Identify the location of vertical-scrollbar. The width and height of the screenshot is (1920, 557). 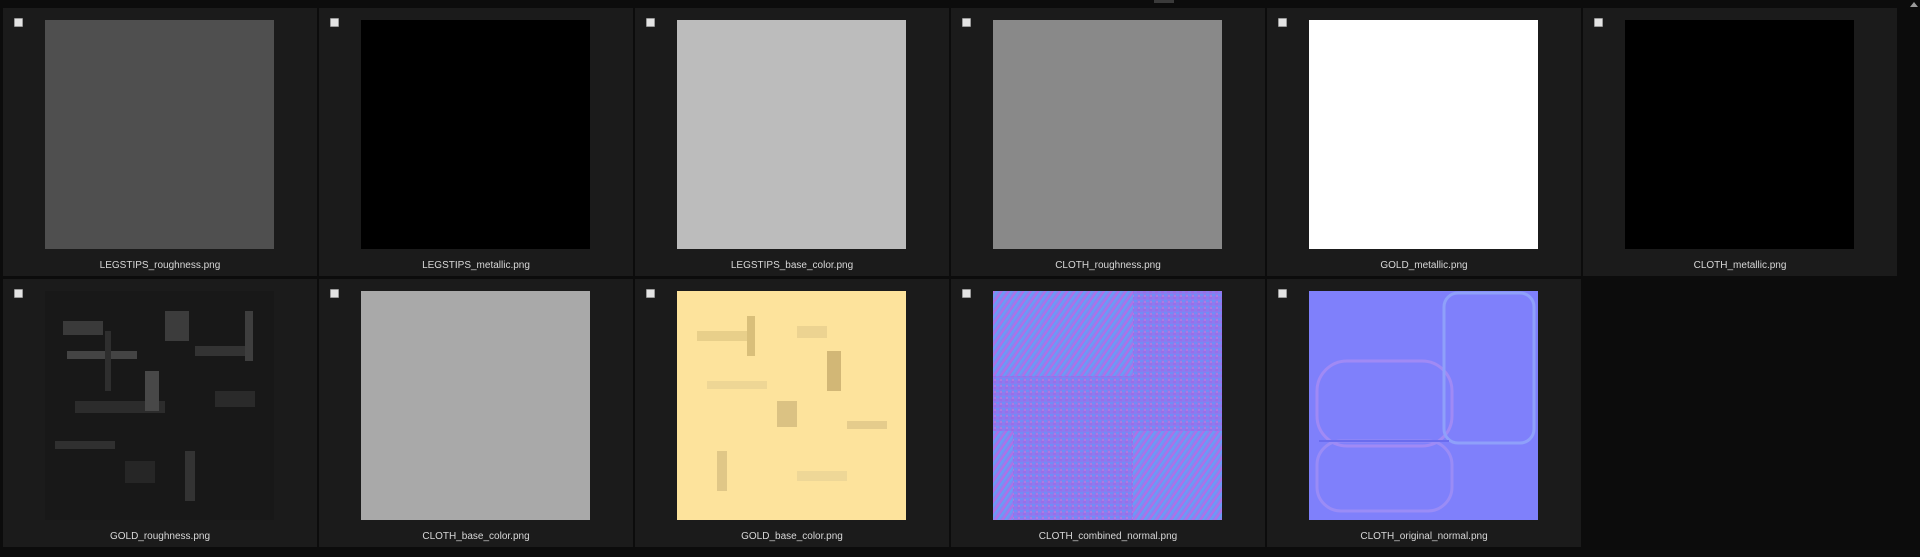
(1913, 278).